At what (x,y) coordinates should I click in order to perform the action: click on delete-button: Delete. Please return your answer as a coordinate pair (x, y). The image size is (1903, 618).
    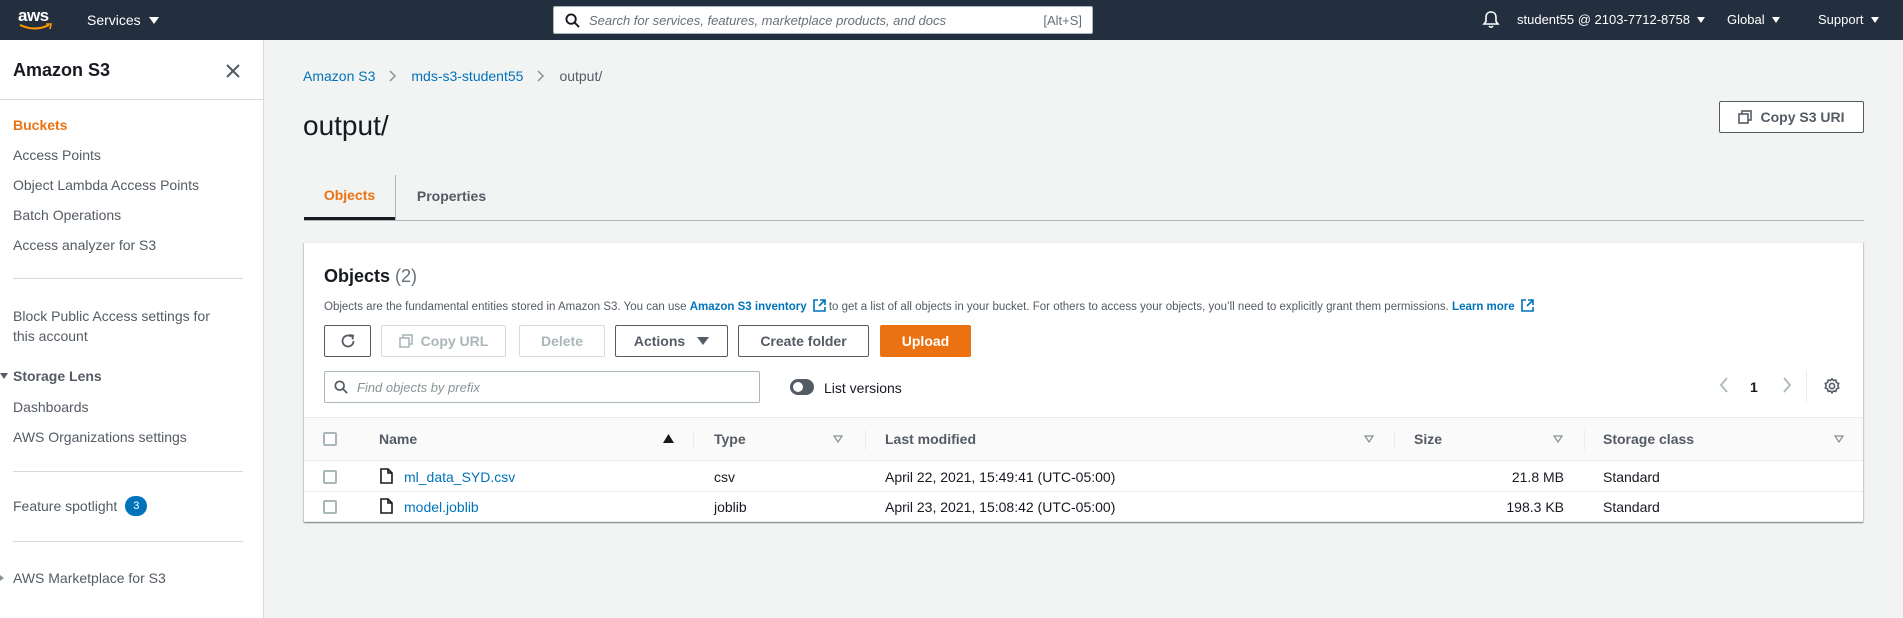
    Looking at the image, I should click on (562, 341).